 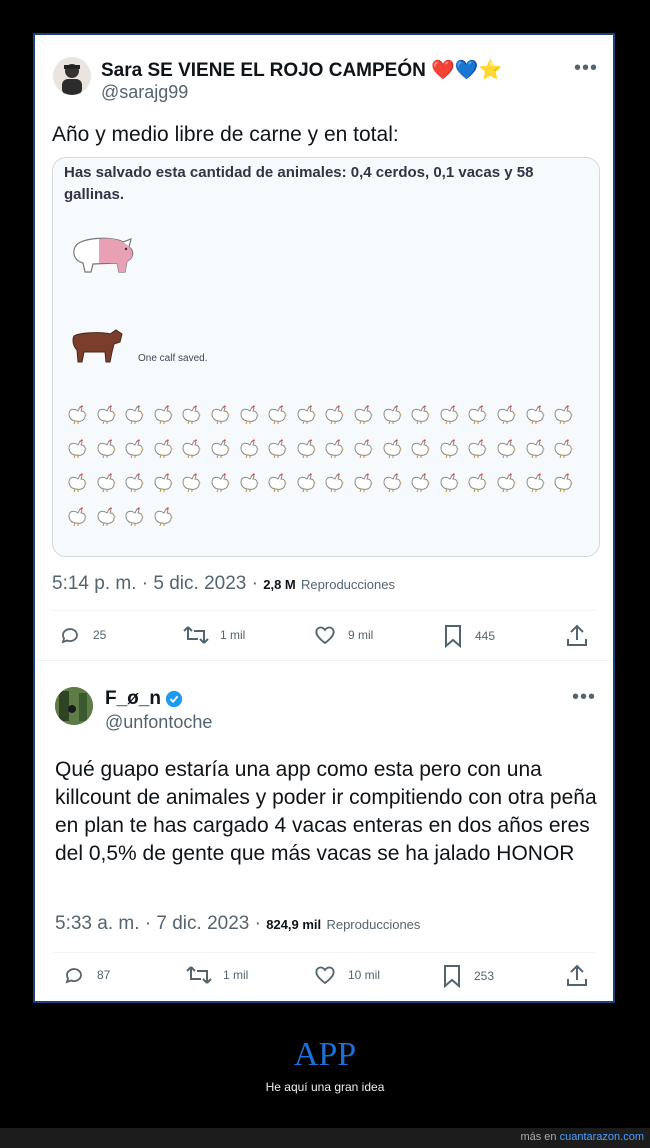 What do you see at coordinates (196, 635) in the screenshot?
I see `retweet-icon` at bounding box center [196, 635].